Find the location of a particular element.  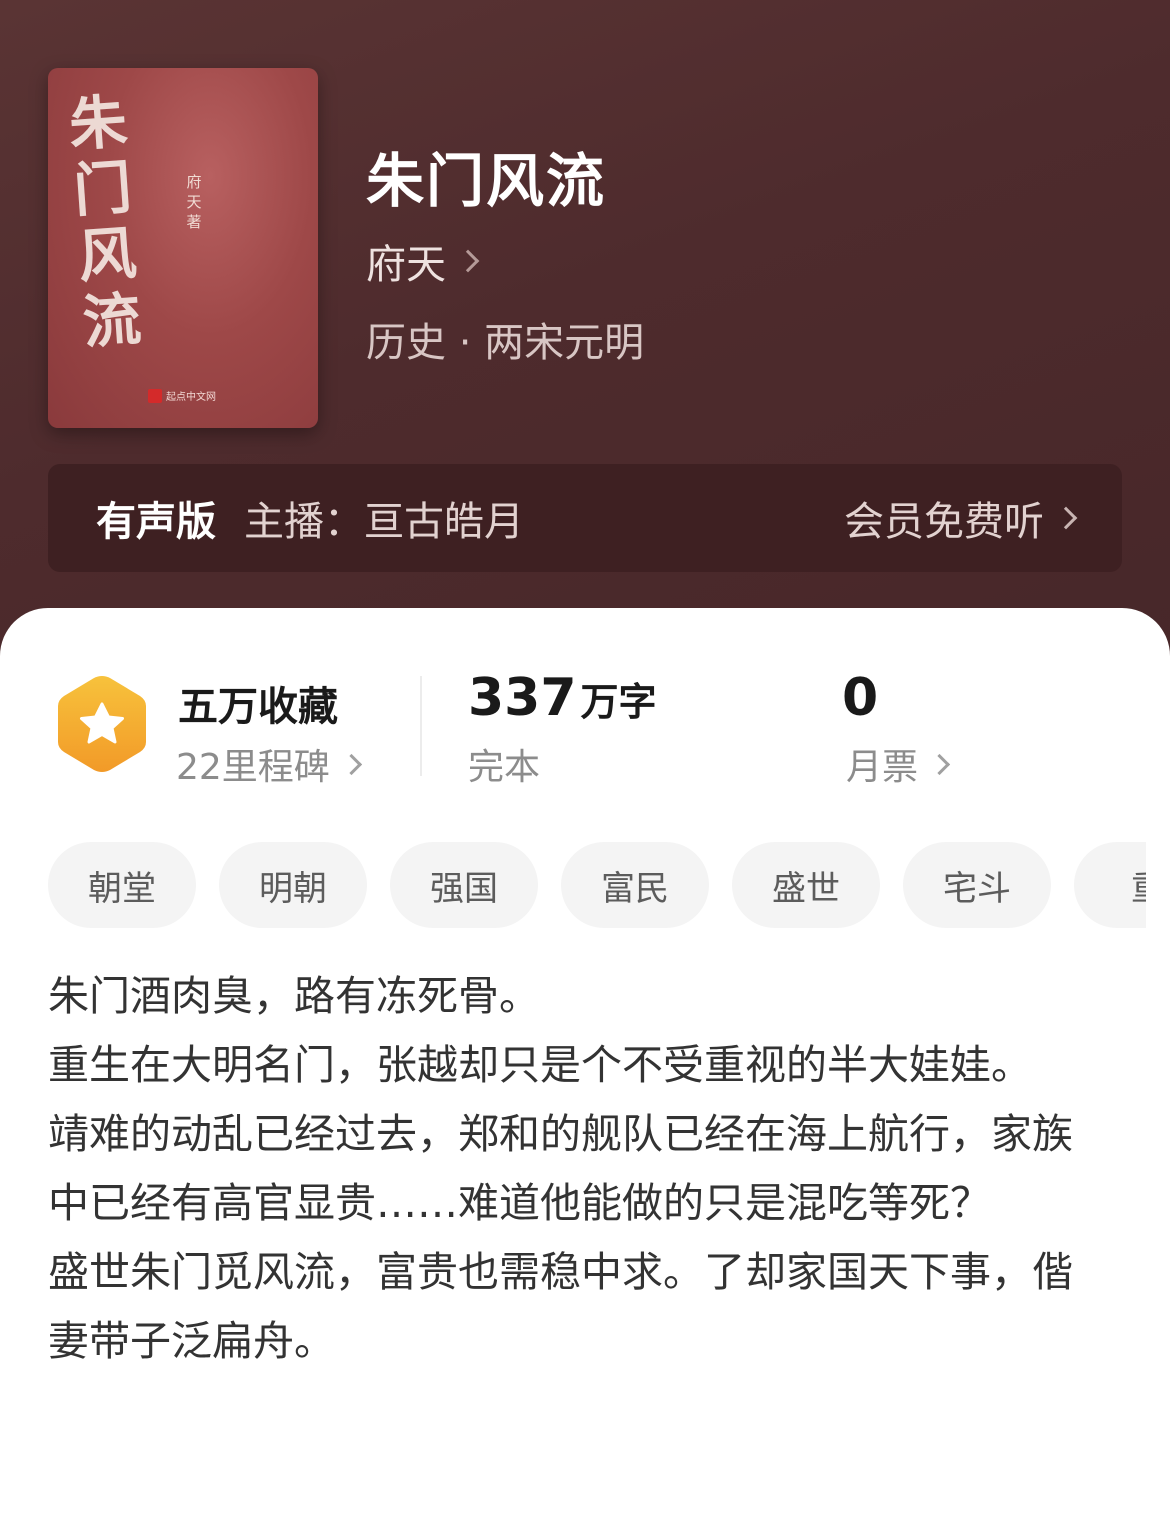

book-genre: 历史 · 两宋元明 is located at coordinates (505, 339).